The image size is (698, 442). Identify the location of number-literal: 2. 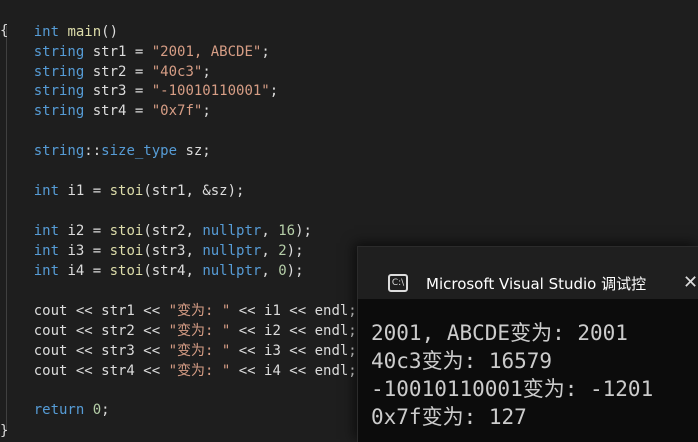
(282, 251).